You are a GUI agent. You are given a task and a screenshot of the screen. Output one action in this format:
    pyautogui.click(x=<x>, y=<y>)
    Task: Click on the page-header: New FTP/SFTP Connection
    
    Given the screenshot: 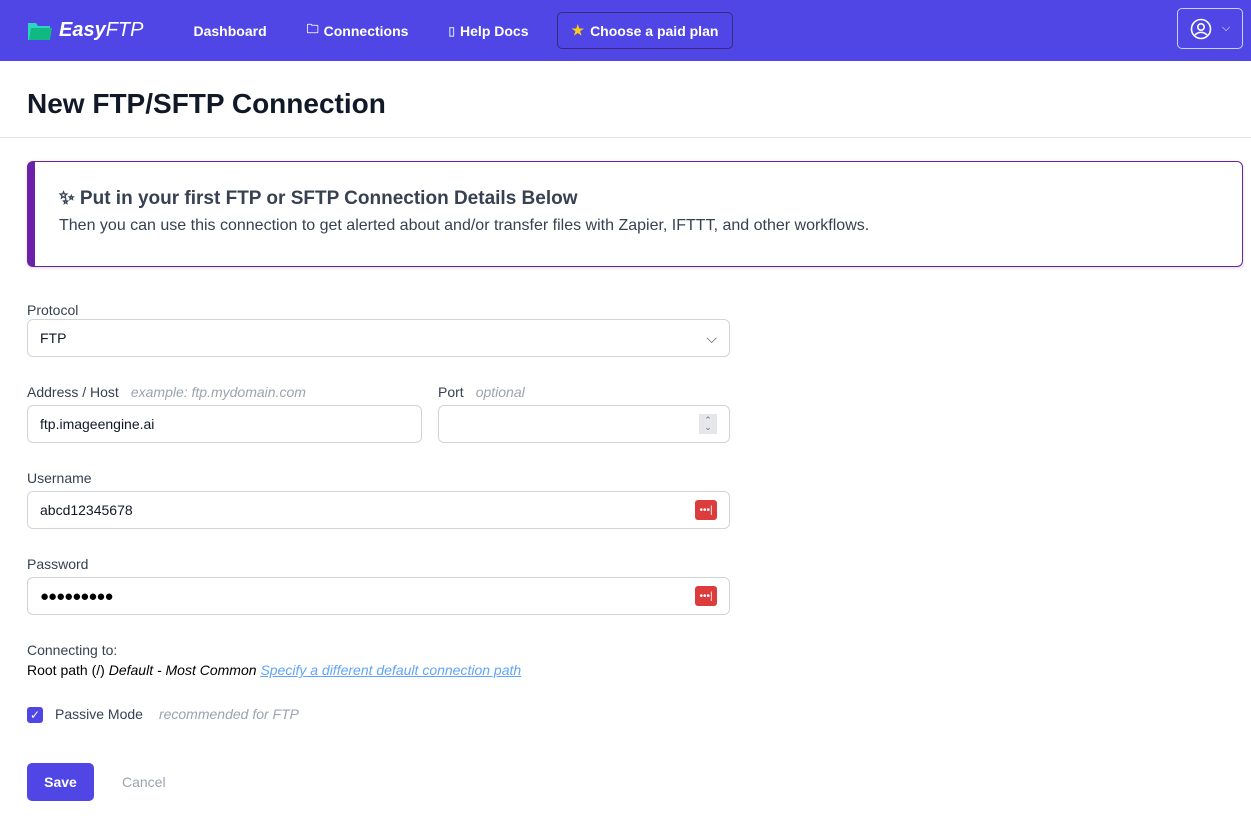 What is the action you would take?
    pyautogui.click(x=625, y=99)
    